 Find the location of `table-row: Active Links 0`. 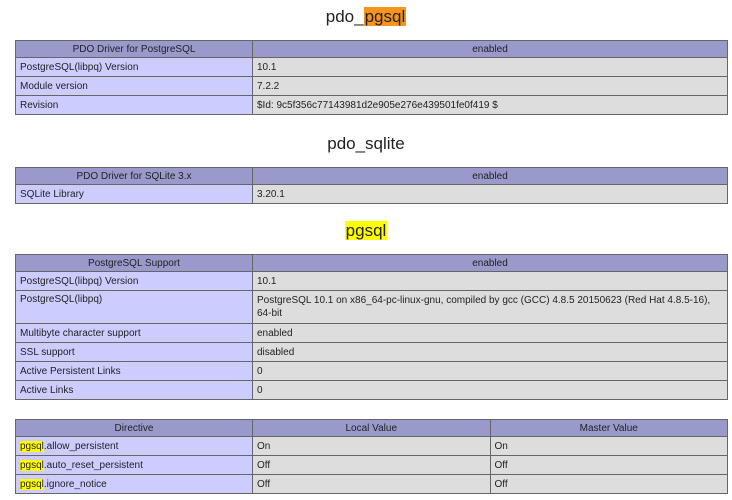

table-row: Active Links 0 is located at coordinates (371, 390).